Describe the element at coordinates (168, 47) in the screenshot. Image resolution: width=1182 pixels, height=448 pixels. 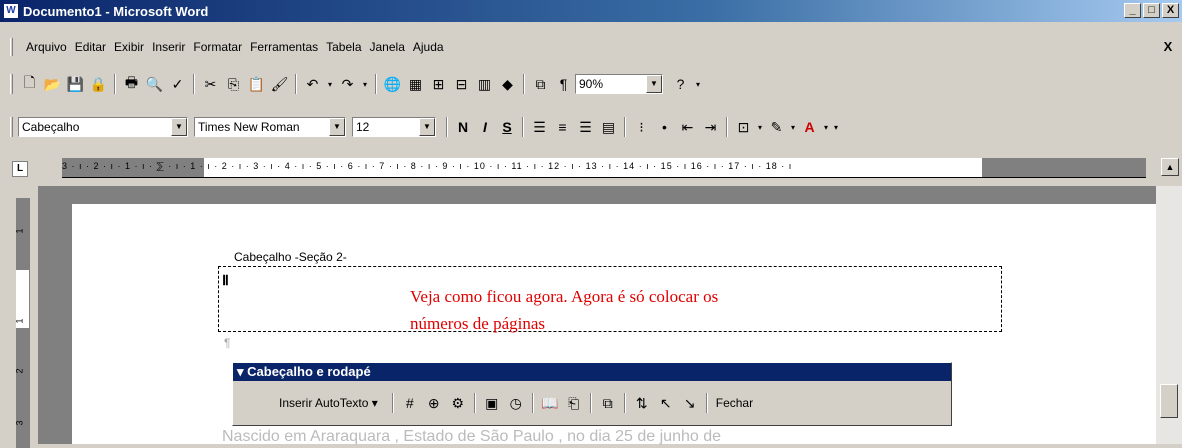
I see `menu-inserir: Inserir` at that location.